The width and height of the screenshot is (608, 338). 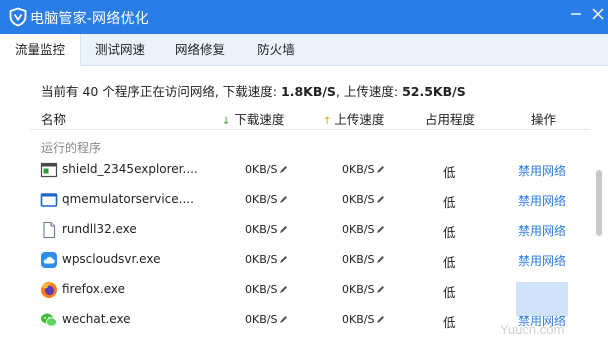 I want to click on summary-mid: , 上传速度:, so click(x=369, y=91).